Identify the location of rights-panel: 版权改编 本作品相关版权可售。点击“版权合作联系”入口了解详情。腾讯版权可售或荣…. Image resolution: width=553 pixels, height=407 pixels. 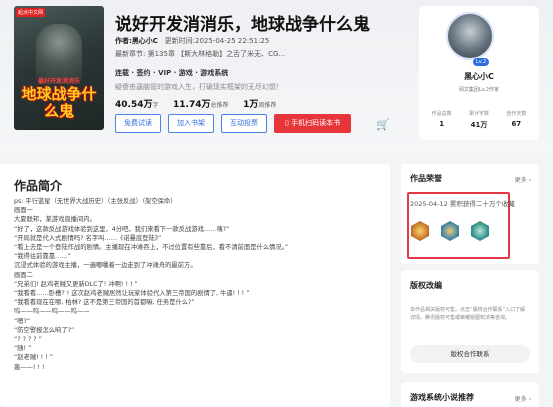
(470, 321).